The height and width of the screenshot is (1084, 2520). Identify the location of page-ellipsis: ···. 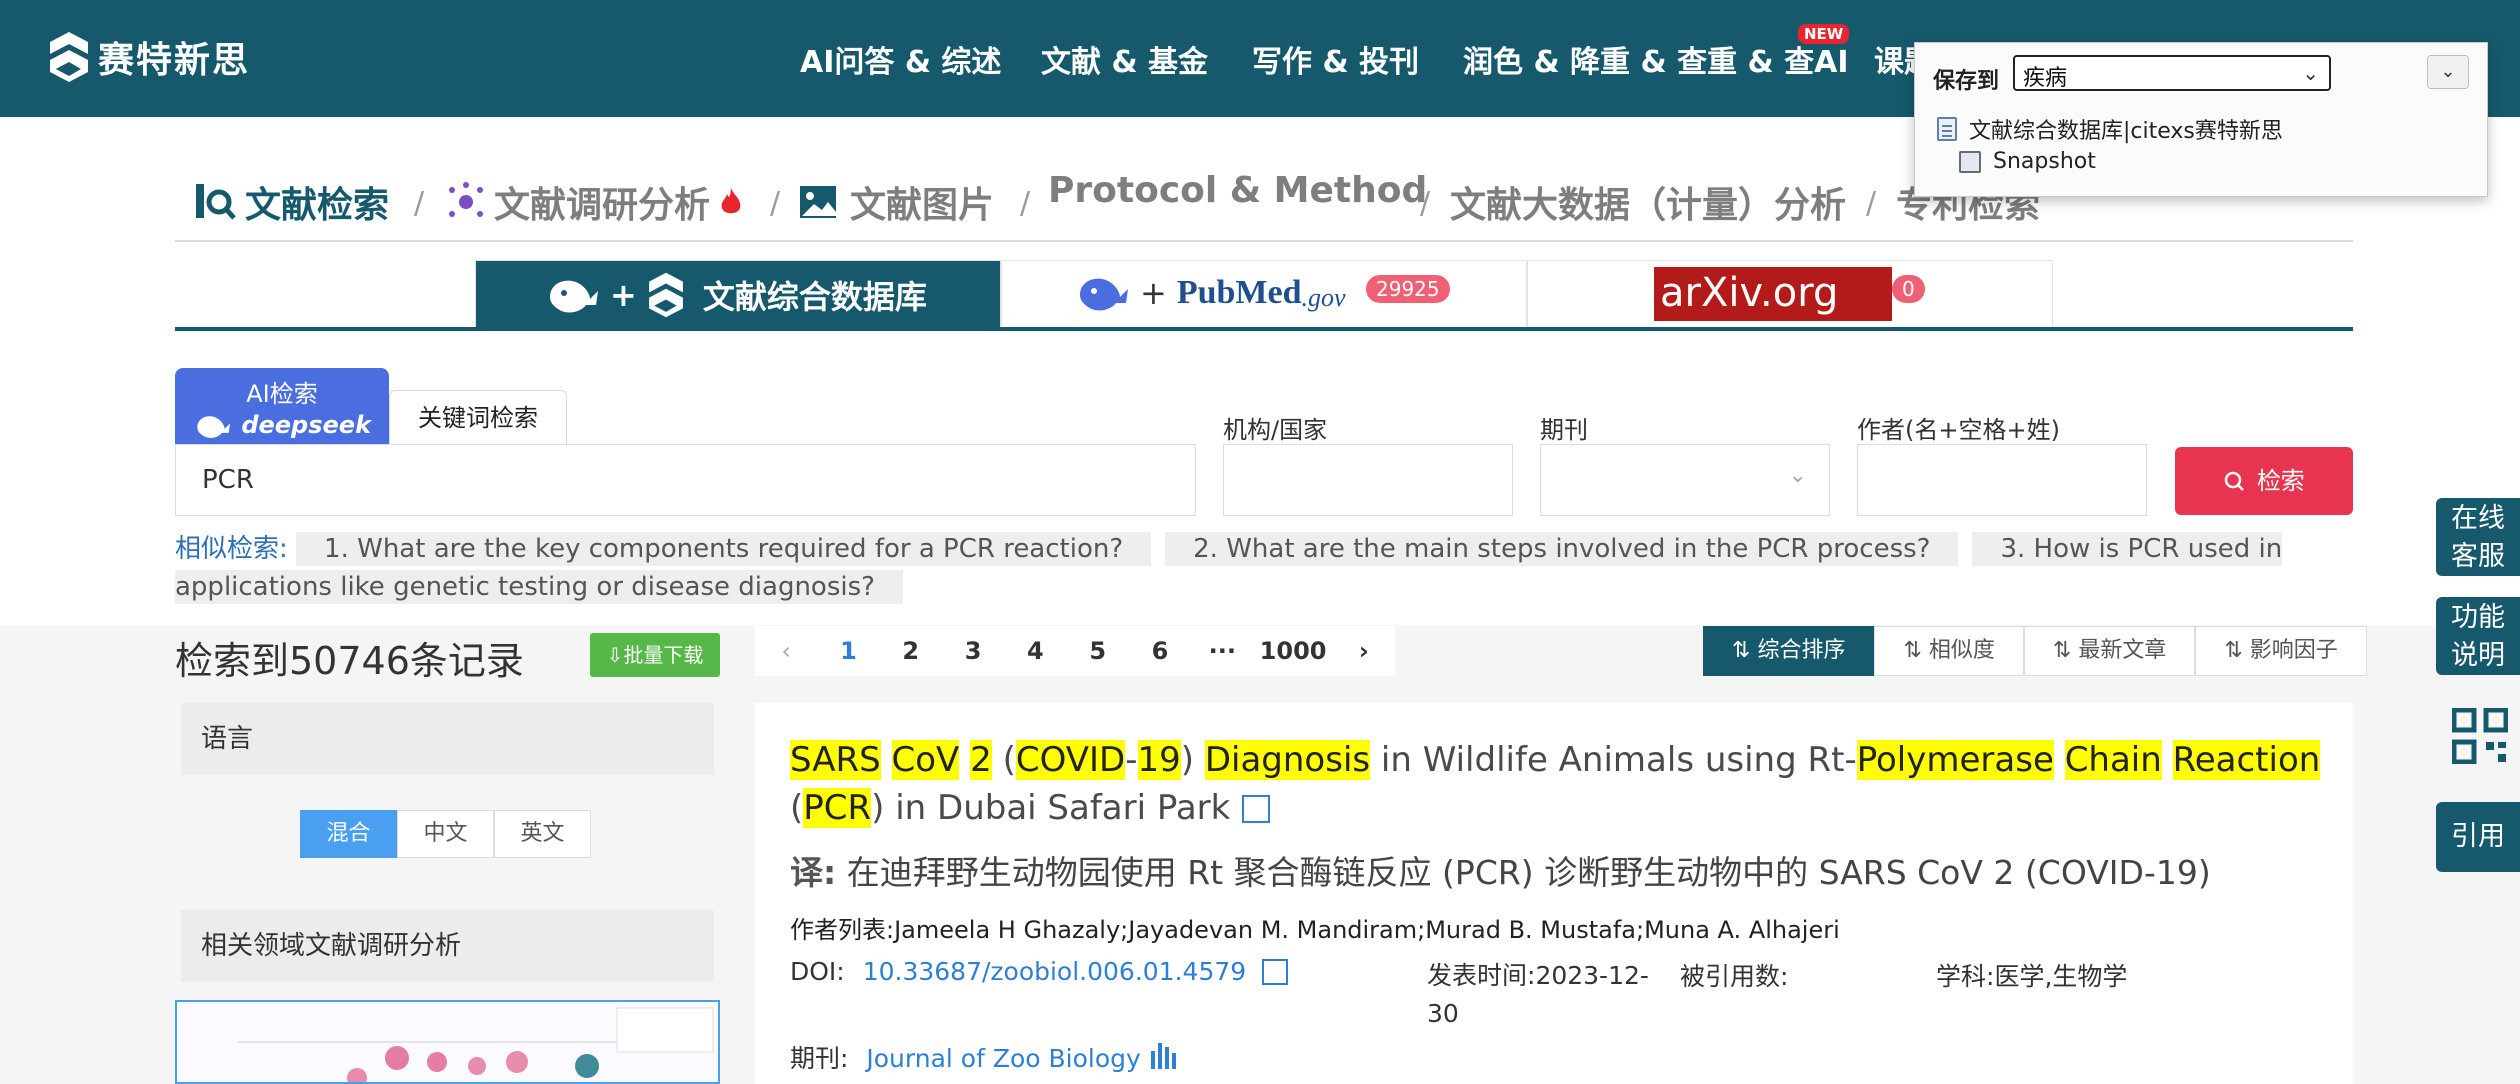
(1222, 651).